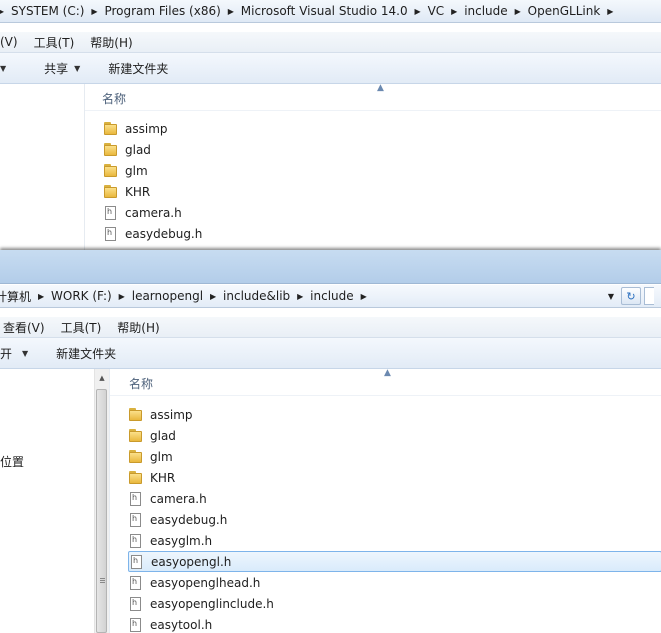 This screenshot has width=661, height=633. What do you see at coordinates (18, 296) in the screenshot?
I see `crumb-computer: 计算机` at bounding box center [18, 296].